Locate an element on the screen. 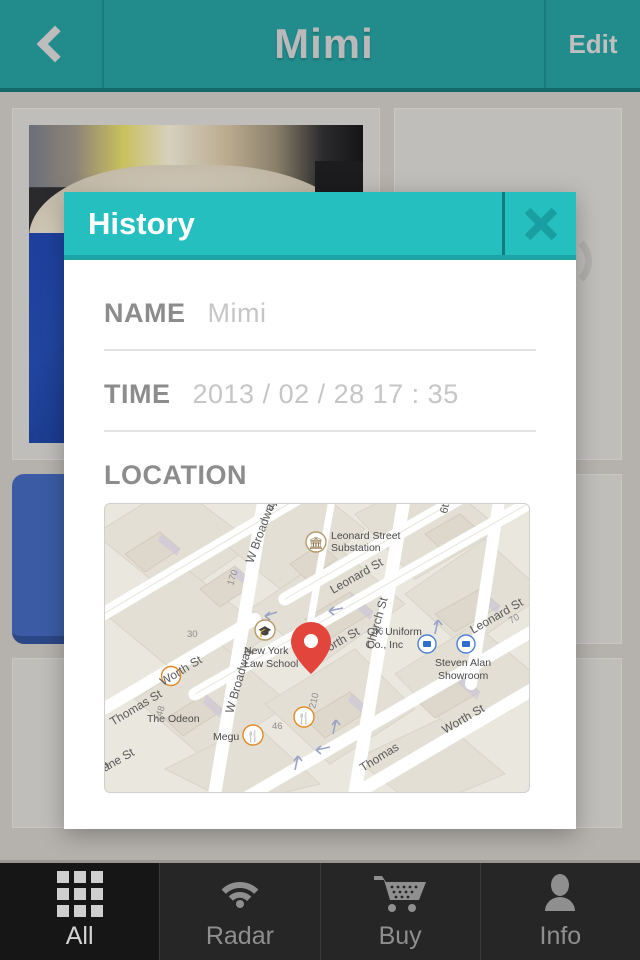  svg-text: 46 is located at coordinates (277, 726).